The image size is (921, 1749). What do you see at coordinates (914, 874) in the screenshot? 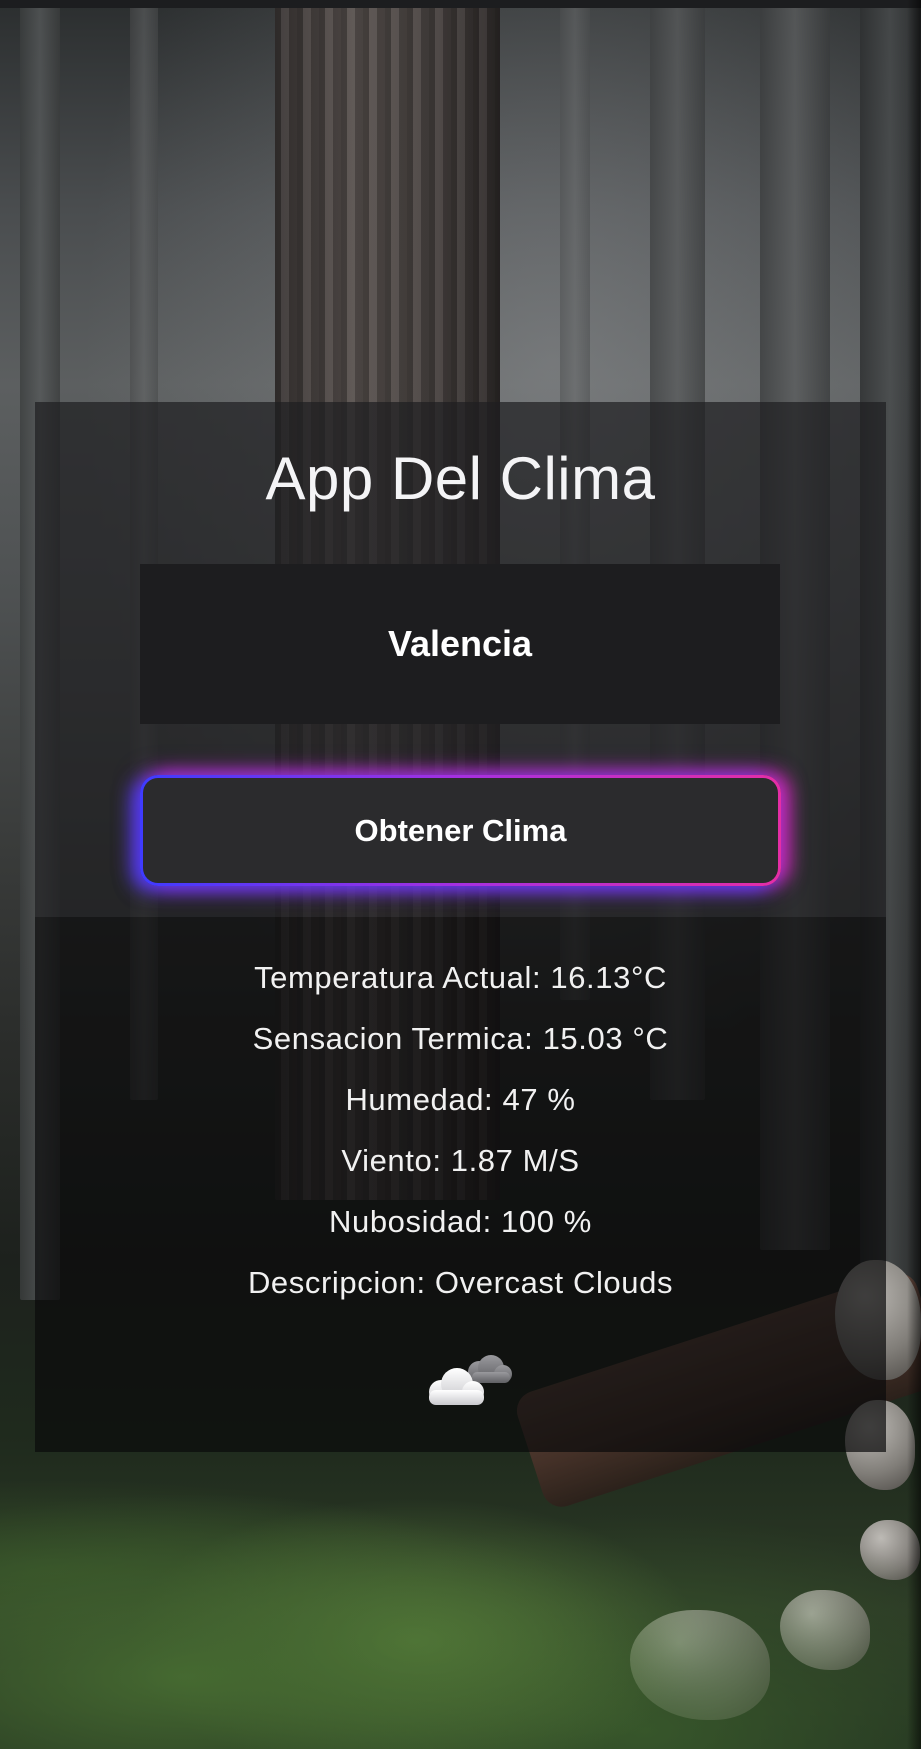
I see `screen-edge-shadow` at bounding box center [914, 874].